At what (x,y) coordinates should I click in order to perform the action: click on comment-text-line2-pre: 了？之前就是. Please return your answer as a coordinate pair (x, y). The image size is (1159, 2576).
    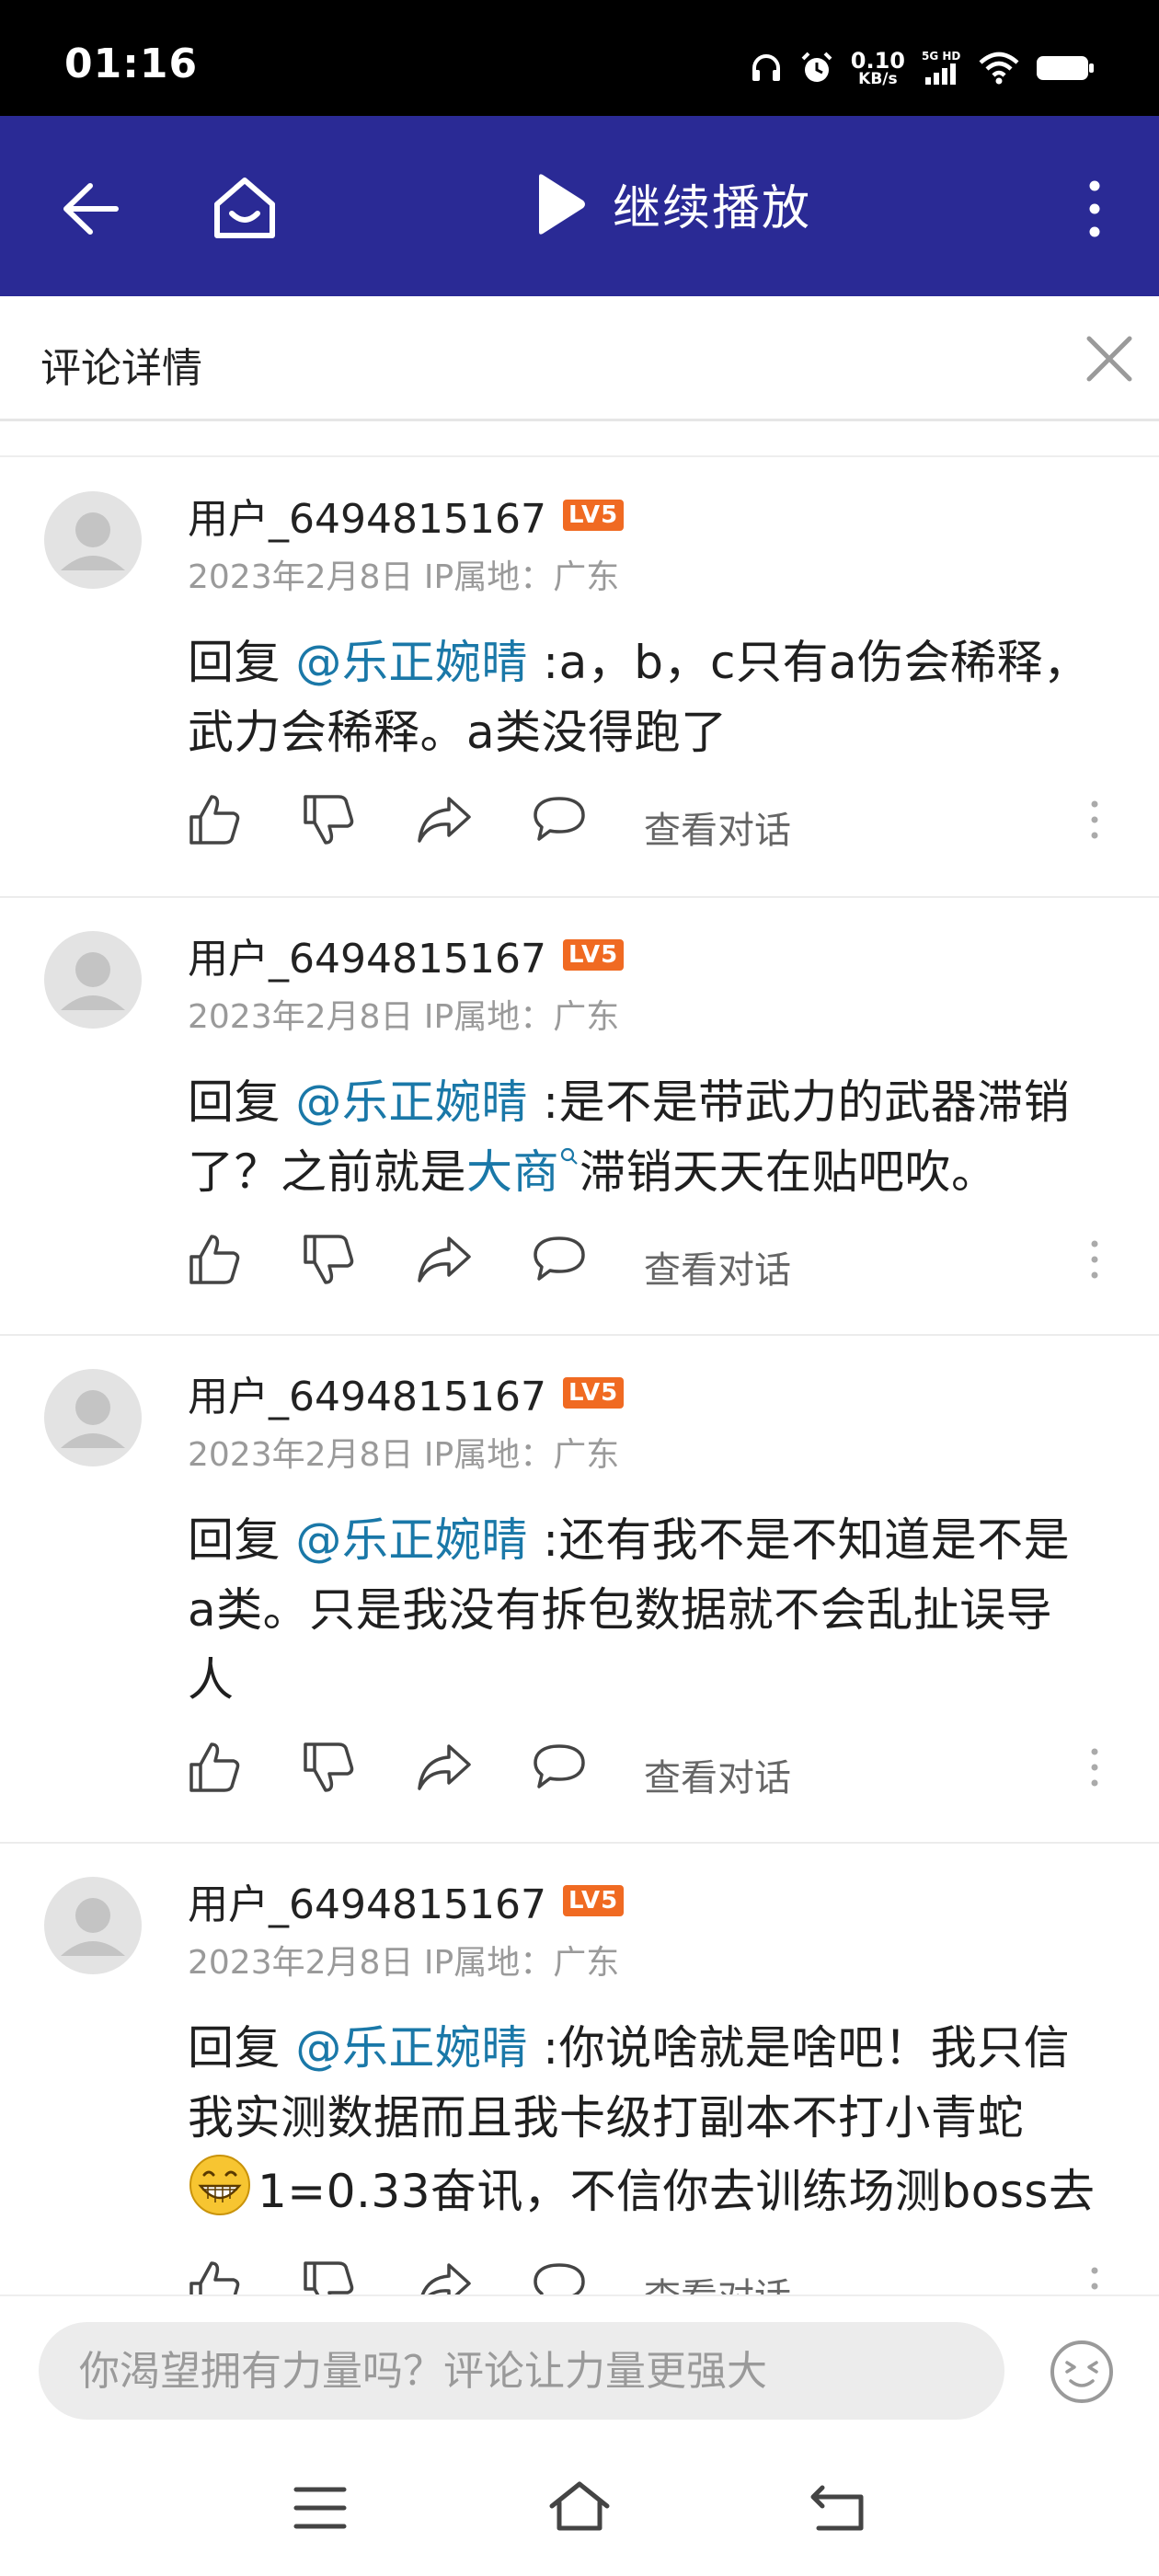
    Looking at the image, I should click on (327, 1172).